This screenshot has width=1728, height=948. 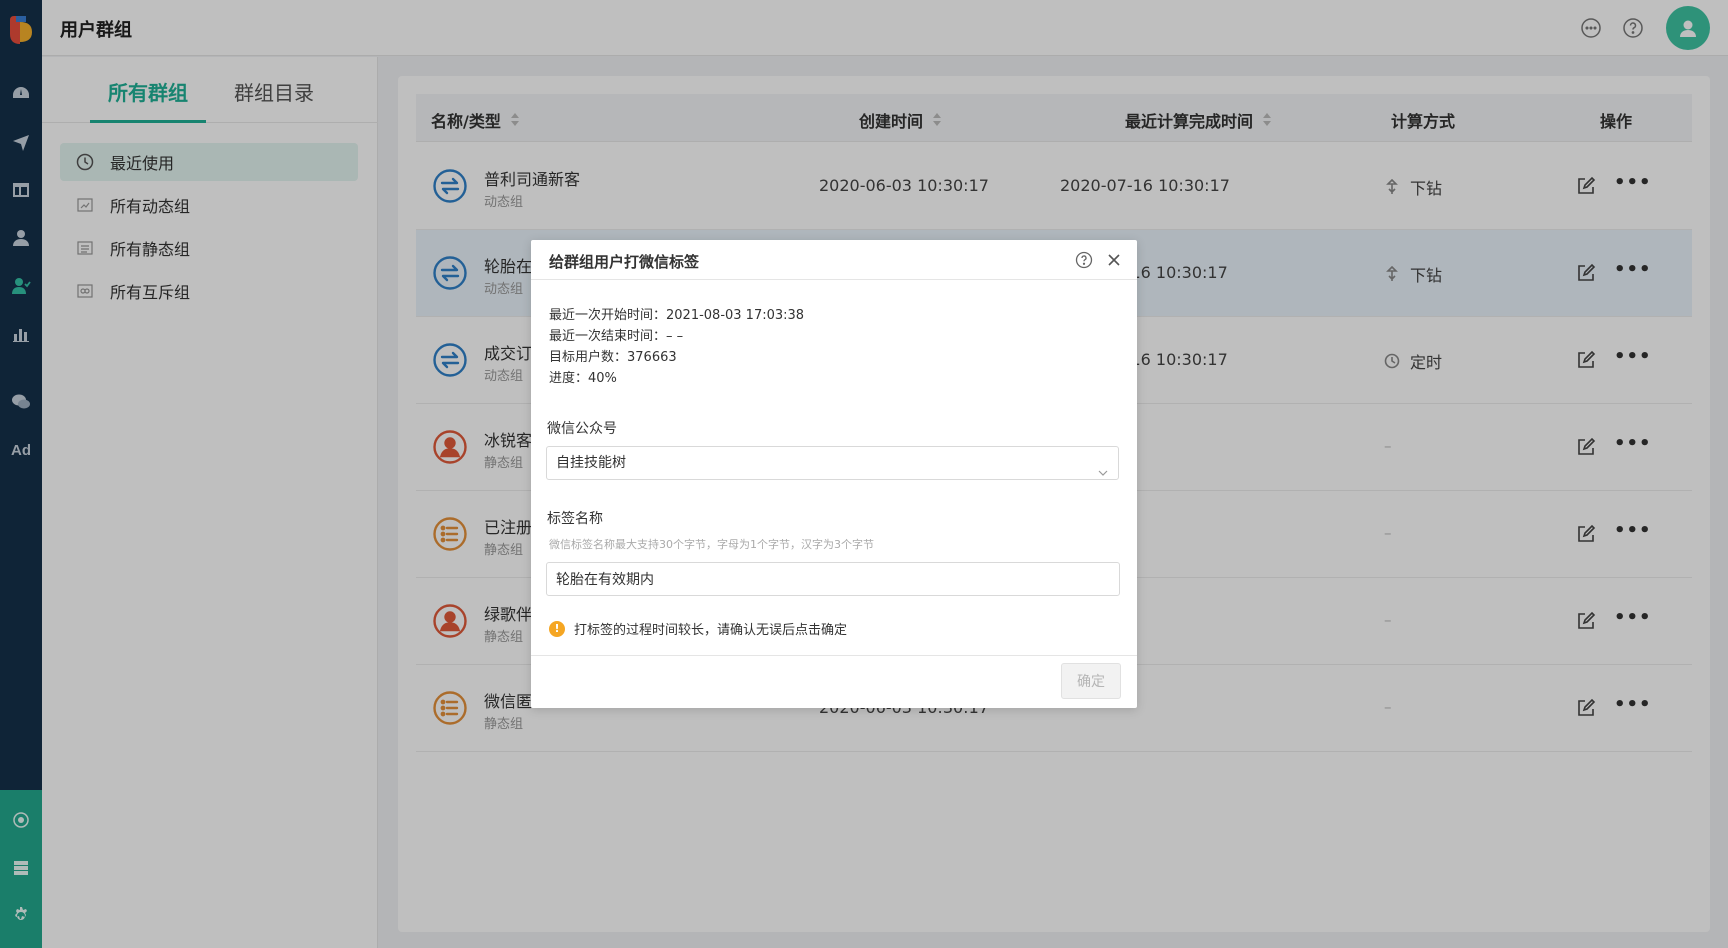 What do you see at coordinates (833, 579) in the screenshot?
I see `tag-name-input` at bounding box center [833, 579].